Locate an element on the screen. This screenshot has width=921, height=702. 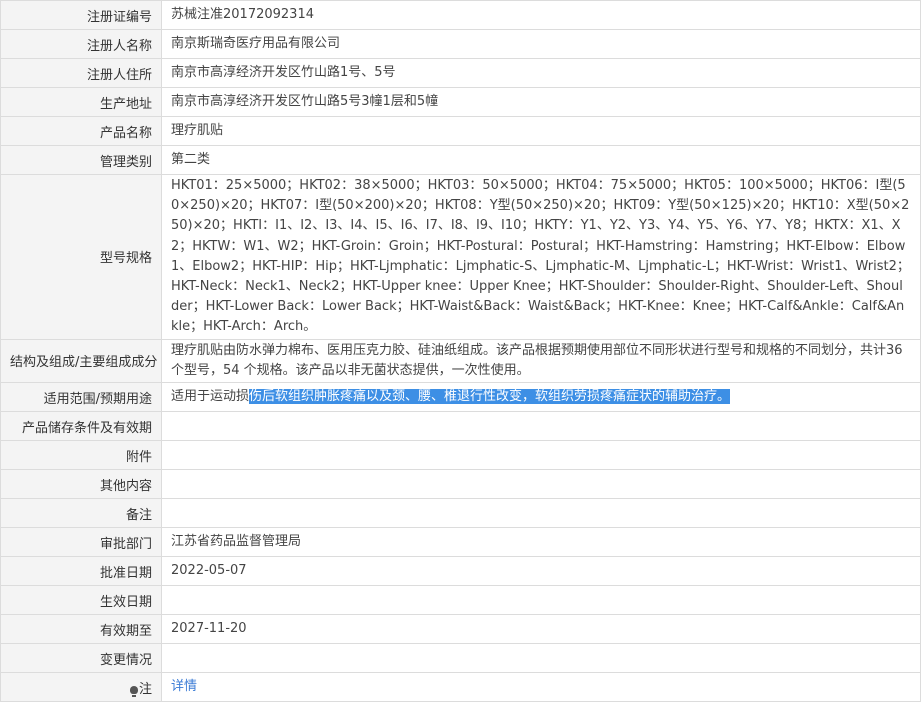
field-label: 结构及组成/主要组成成分 is located at coordinates (81, 361).